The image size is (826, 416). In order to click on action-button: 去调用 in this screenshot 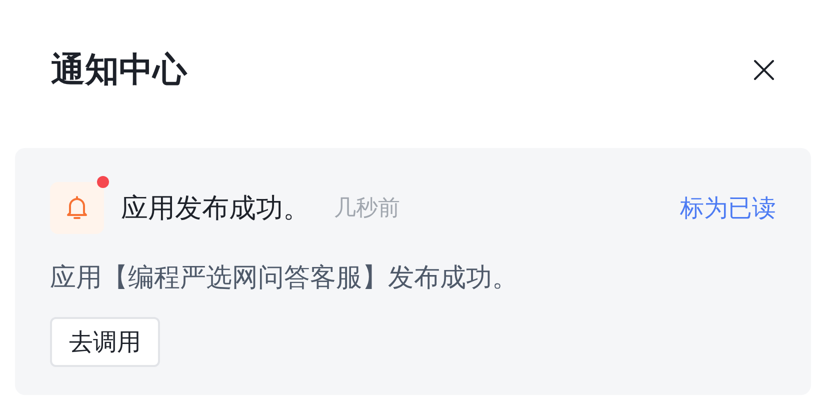, I will do `click(105, 342)`.